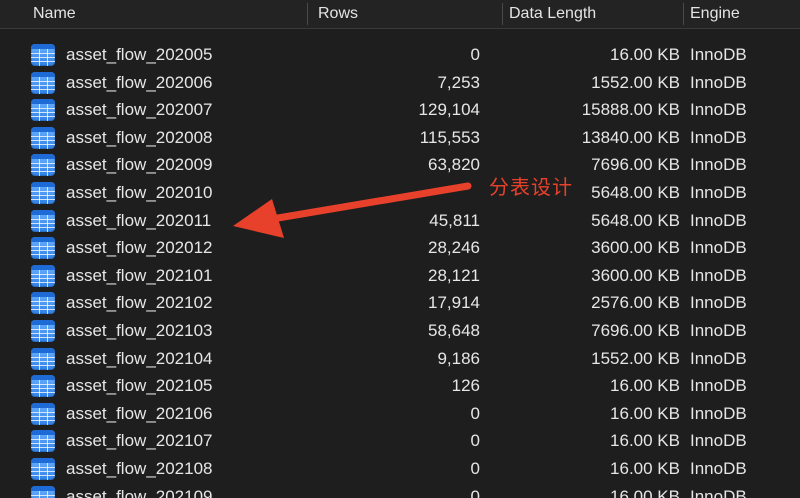 Image resolution: width=800 pixels, height=498 pixels. I want to click on table-name-cell: asset_flow_202101, so click(139, 275).